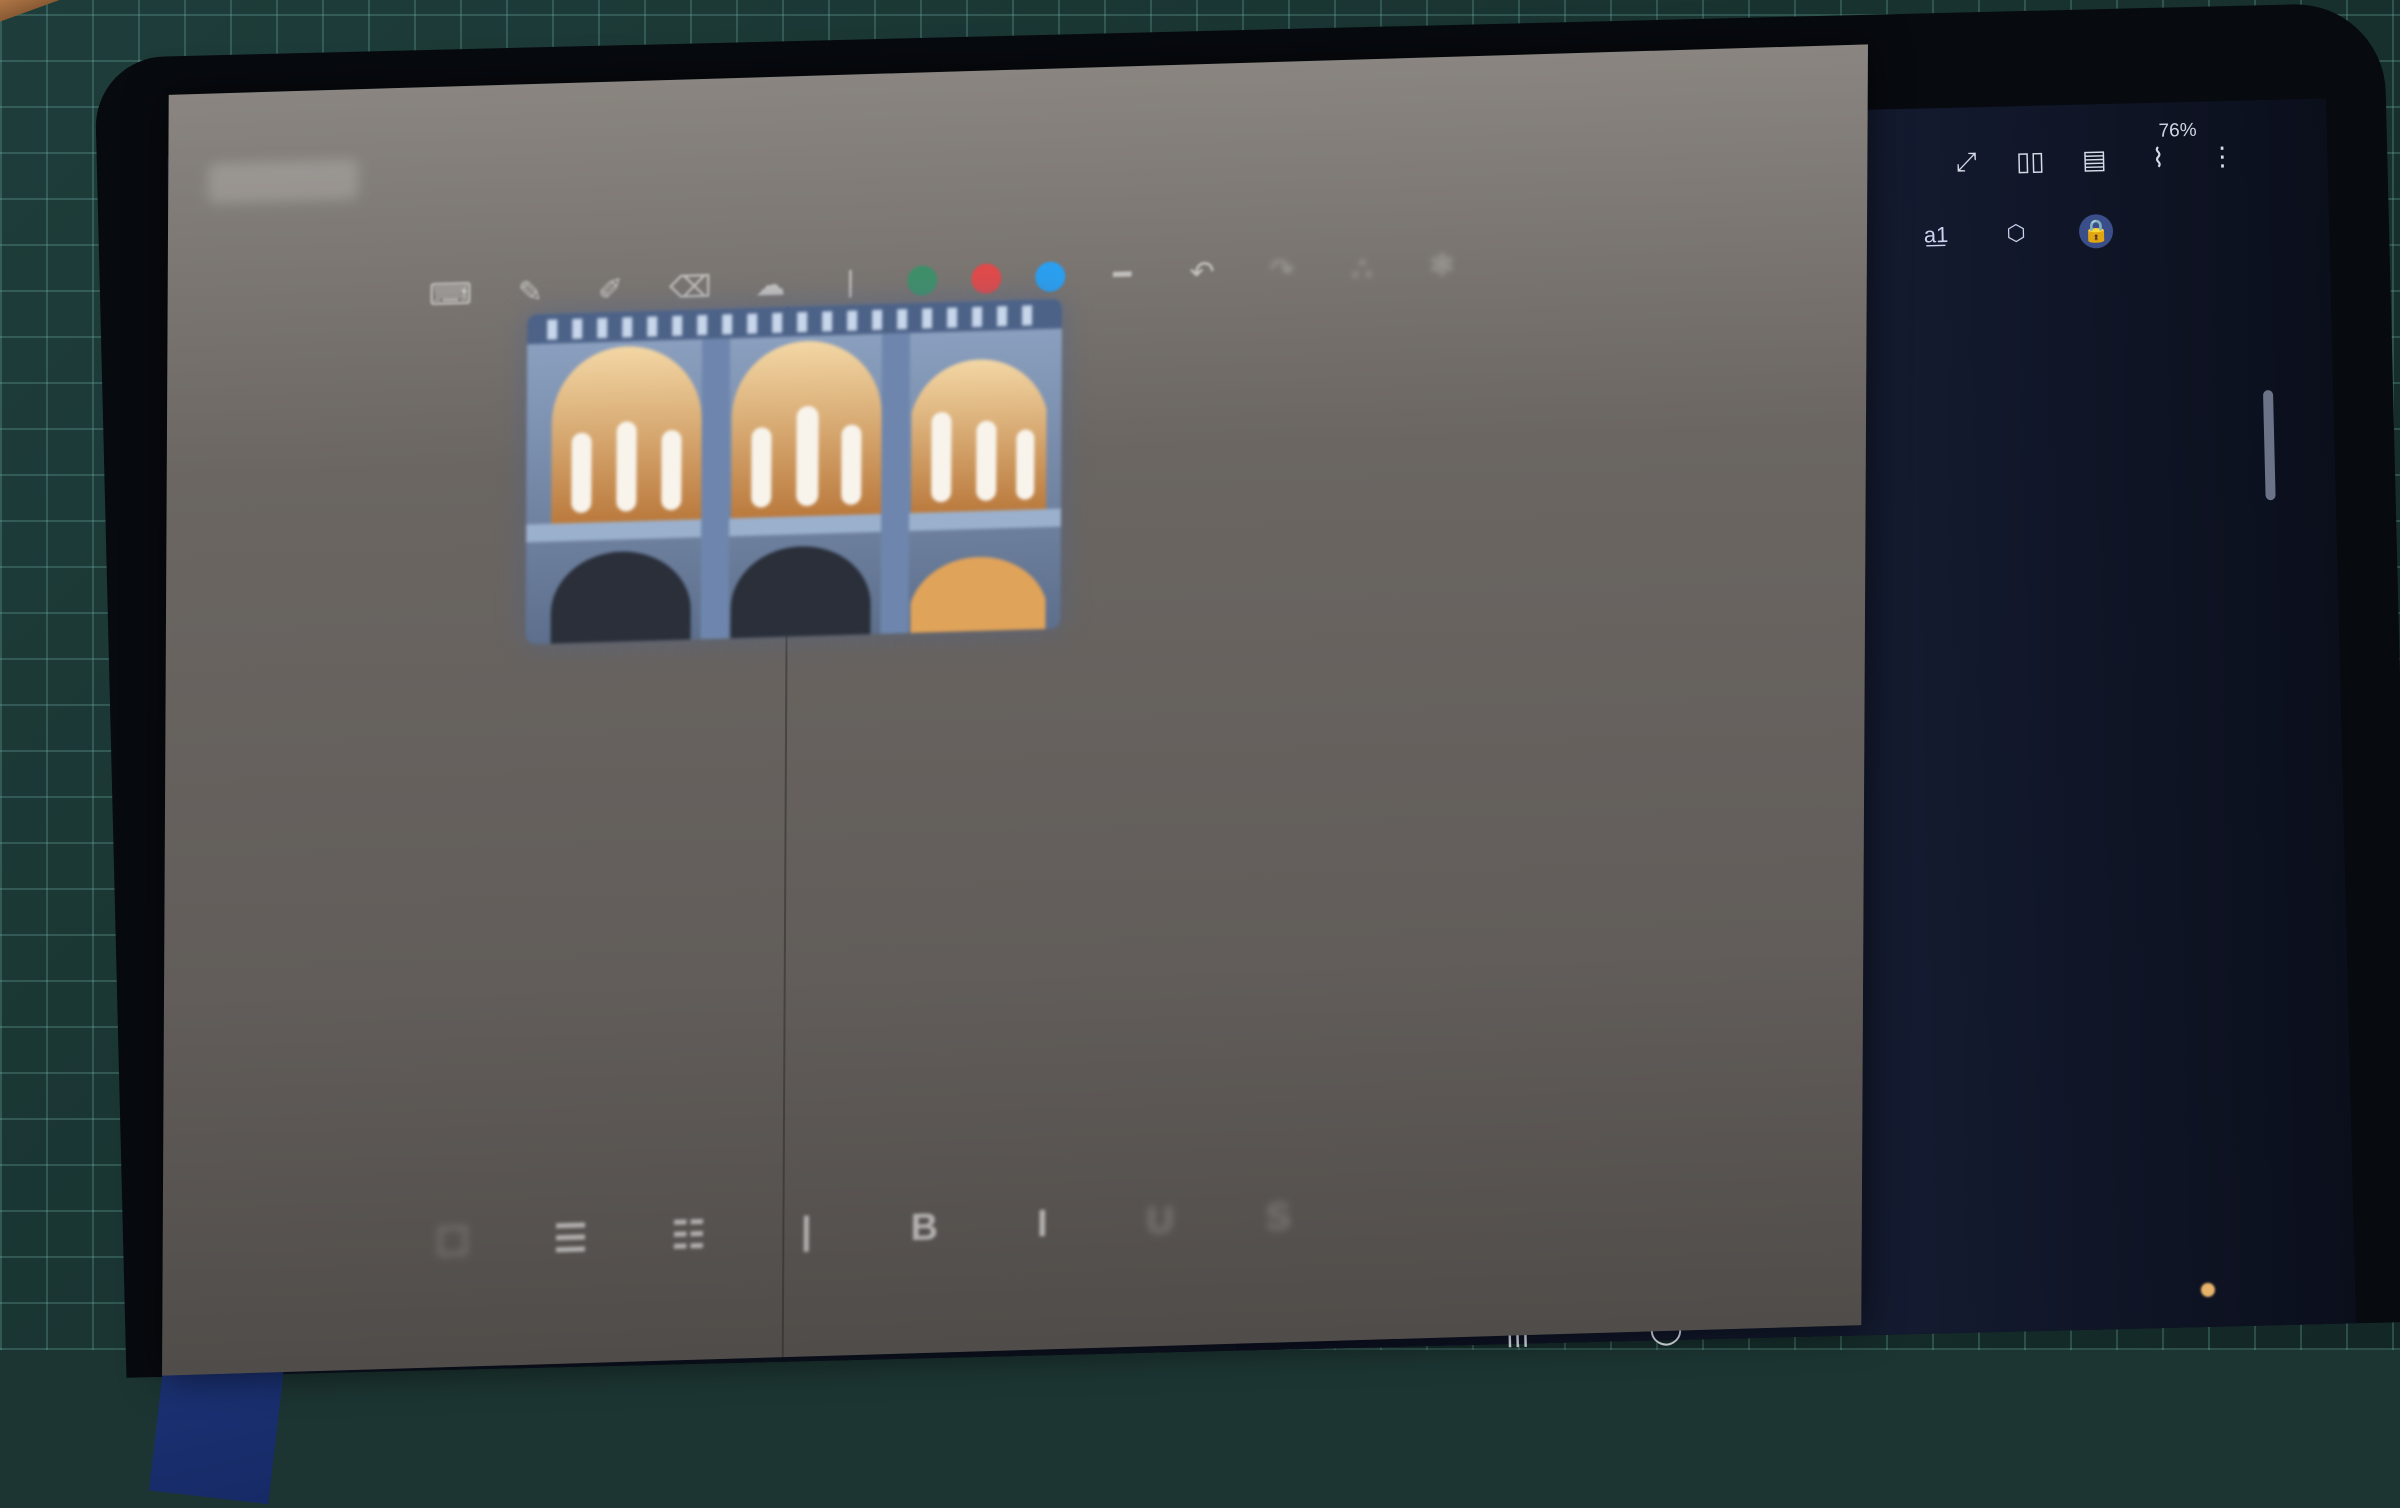 The width and height of the screenshot is (2400, 1508). I want to click on text-cursor-icon: |, so click(806, 1232).